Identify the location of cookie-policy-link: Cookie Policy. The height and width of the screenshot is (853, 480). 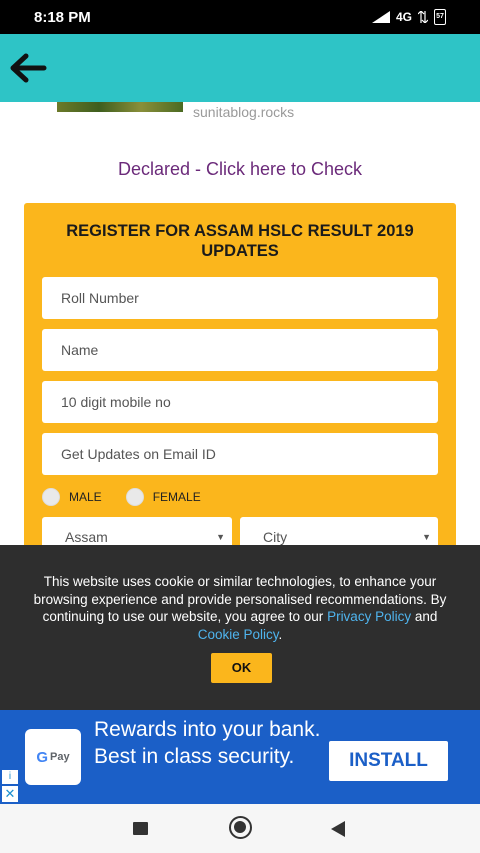
(238, 634).